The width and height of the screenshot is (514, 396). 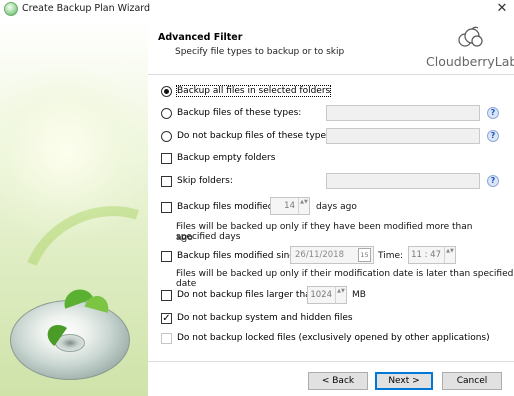 I want to click on option-system-hidden-label: Do not backup system and hidden files, so click(x=265, y=318).